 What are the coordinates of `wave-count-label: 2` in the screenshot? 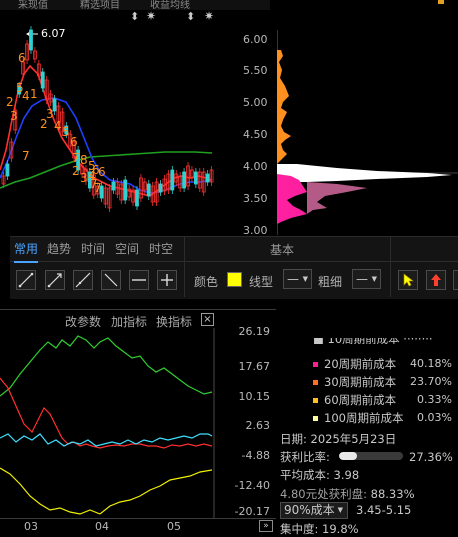 It's located at (10, 102).